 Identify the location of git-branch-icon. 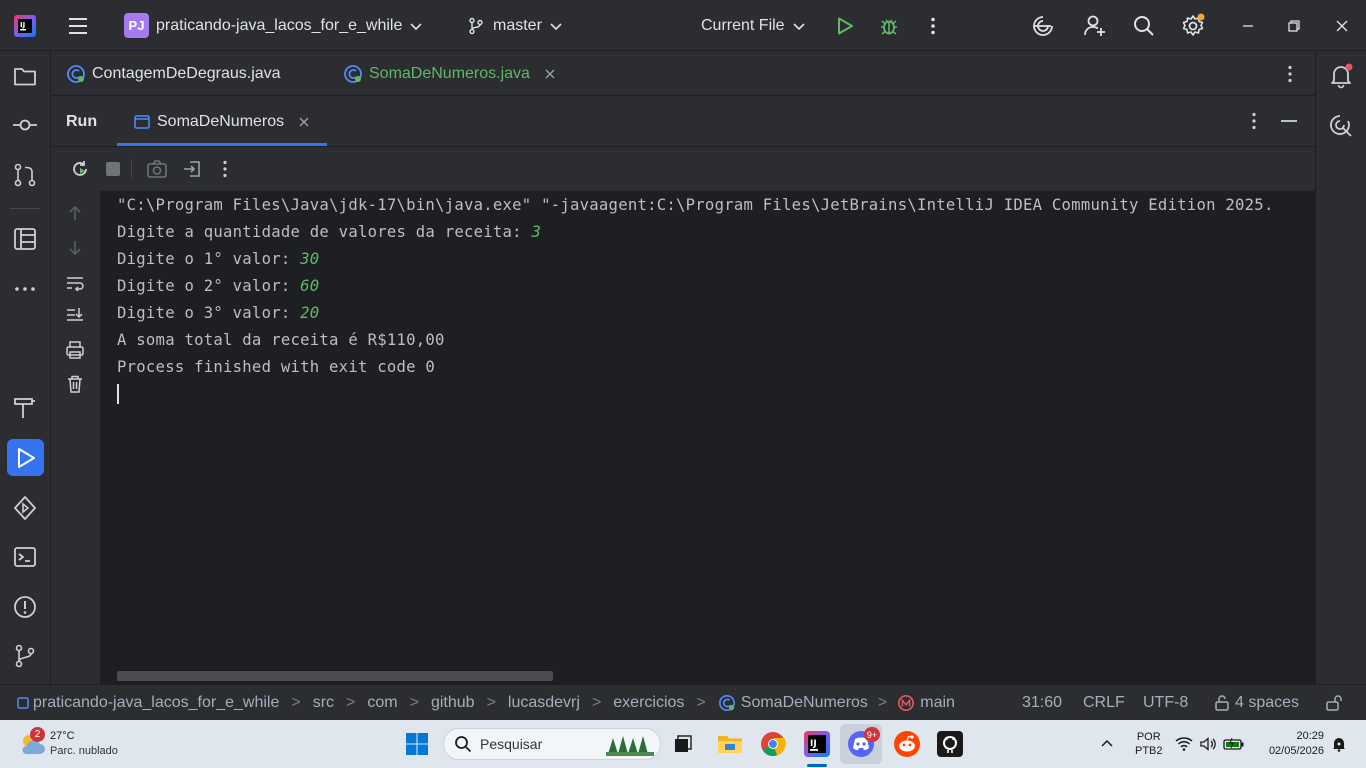
(476, 25).